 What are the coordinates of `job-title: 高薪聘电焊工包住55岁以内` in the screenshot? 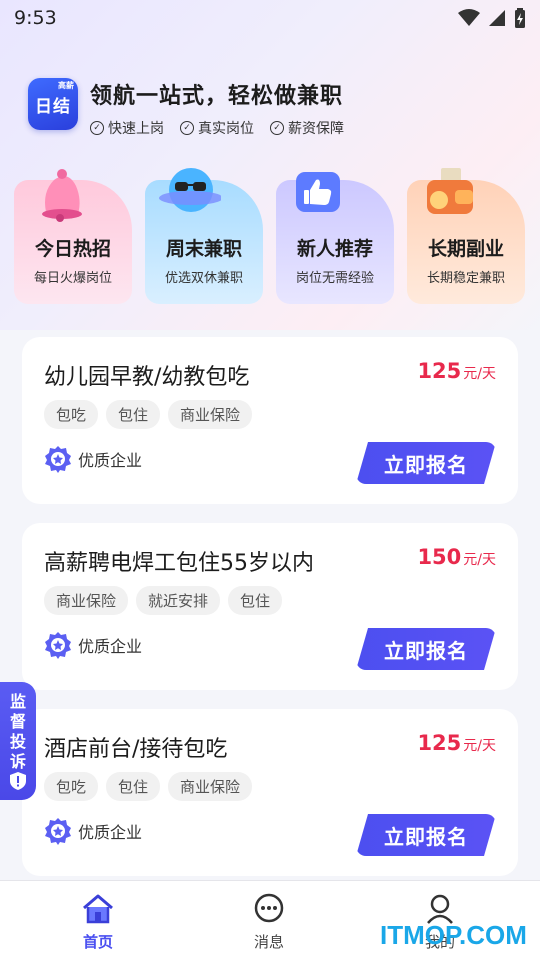 It's located at (179, 563).